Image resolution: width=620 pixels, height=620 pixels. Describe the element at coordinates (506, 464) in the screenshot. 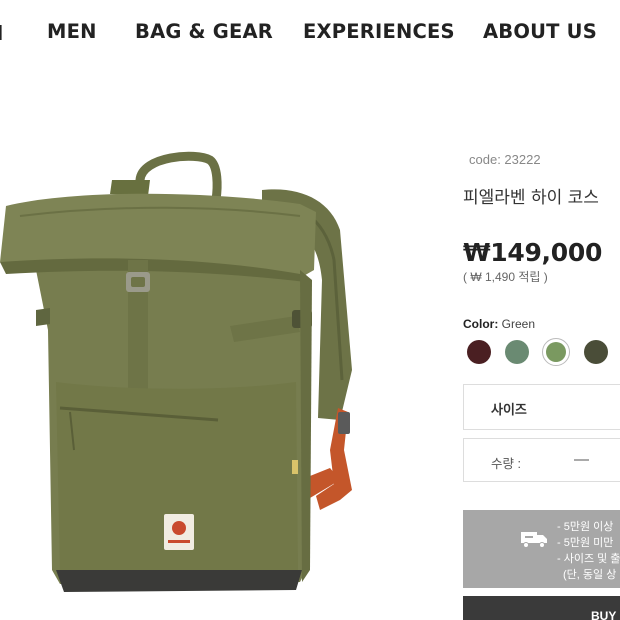

I see `quantity-label: 수량 :` at that location.